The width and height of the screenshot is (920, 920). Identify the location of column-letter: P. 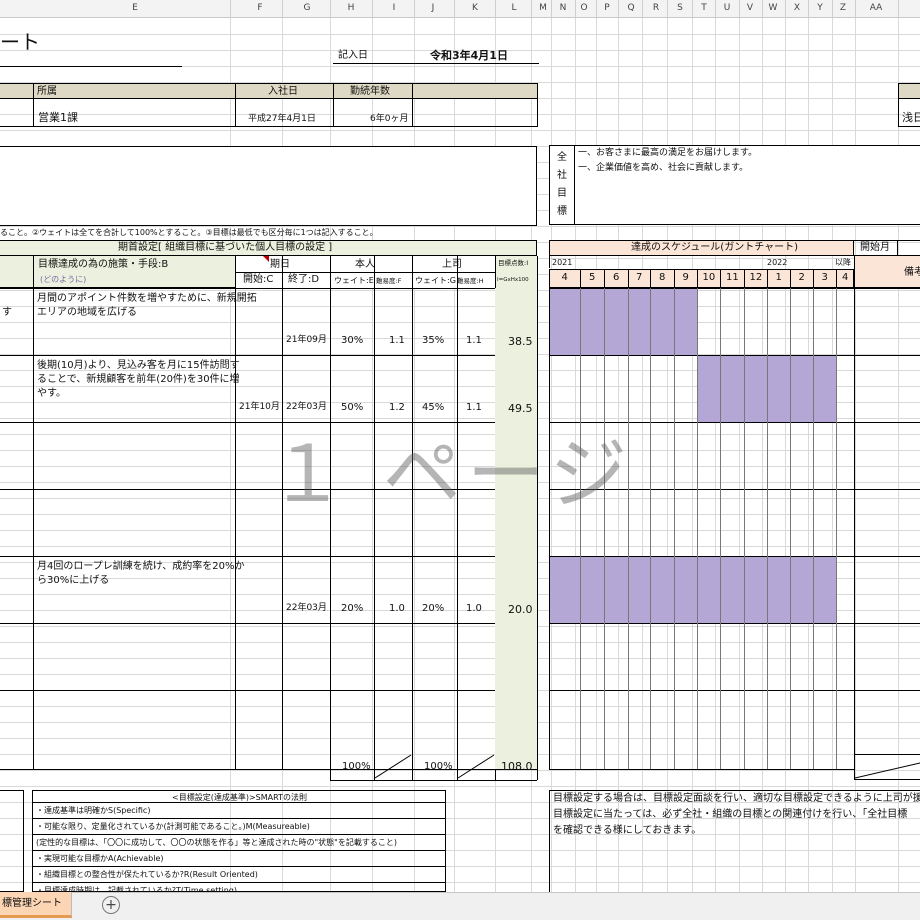
(606, 8).